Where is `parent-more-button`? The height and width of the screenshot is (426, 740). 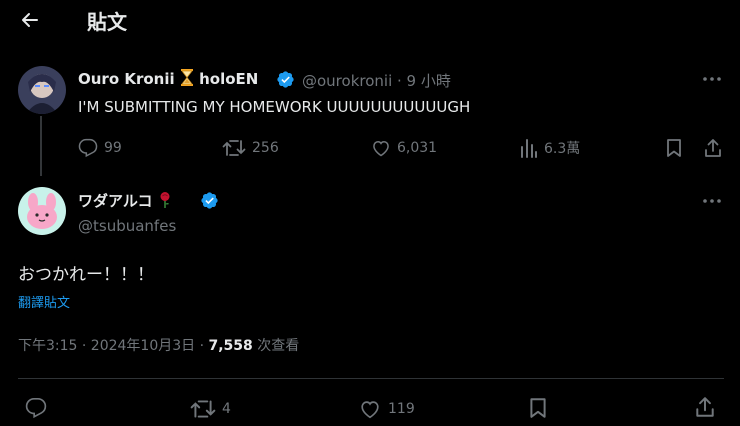
parent-more-button is located at coordinates (712, 79).